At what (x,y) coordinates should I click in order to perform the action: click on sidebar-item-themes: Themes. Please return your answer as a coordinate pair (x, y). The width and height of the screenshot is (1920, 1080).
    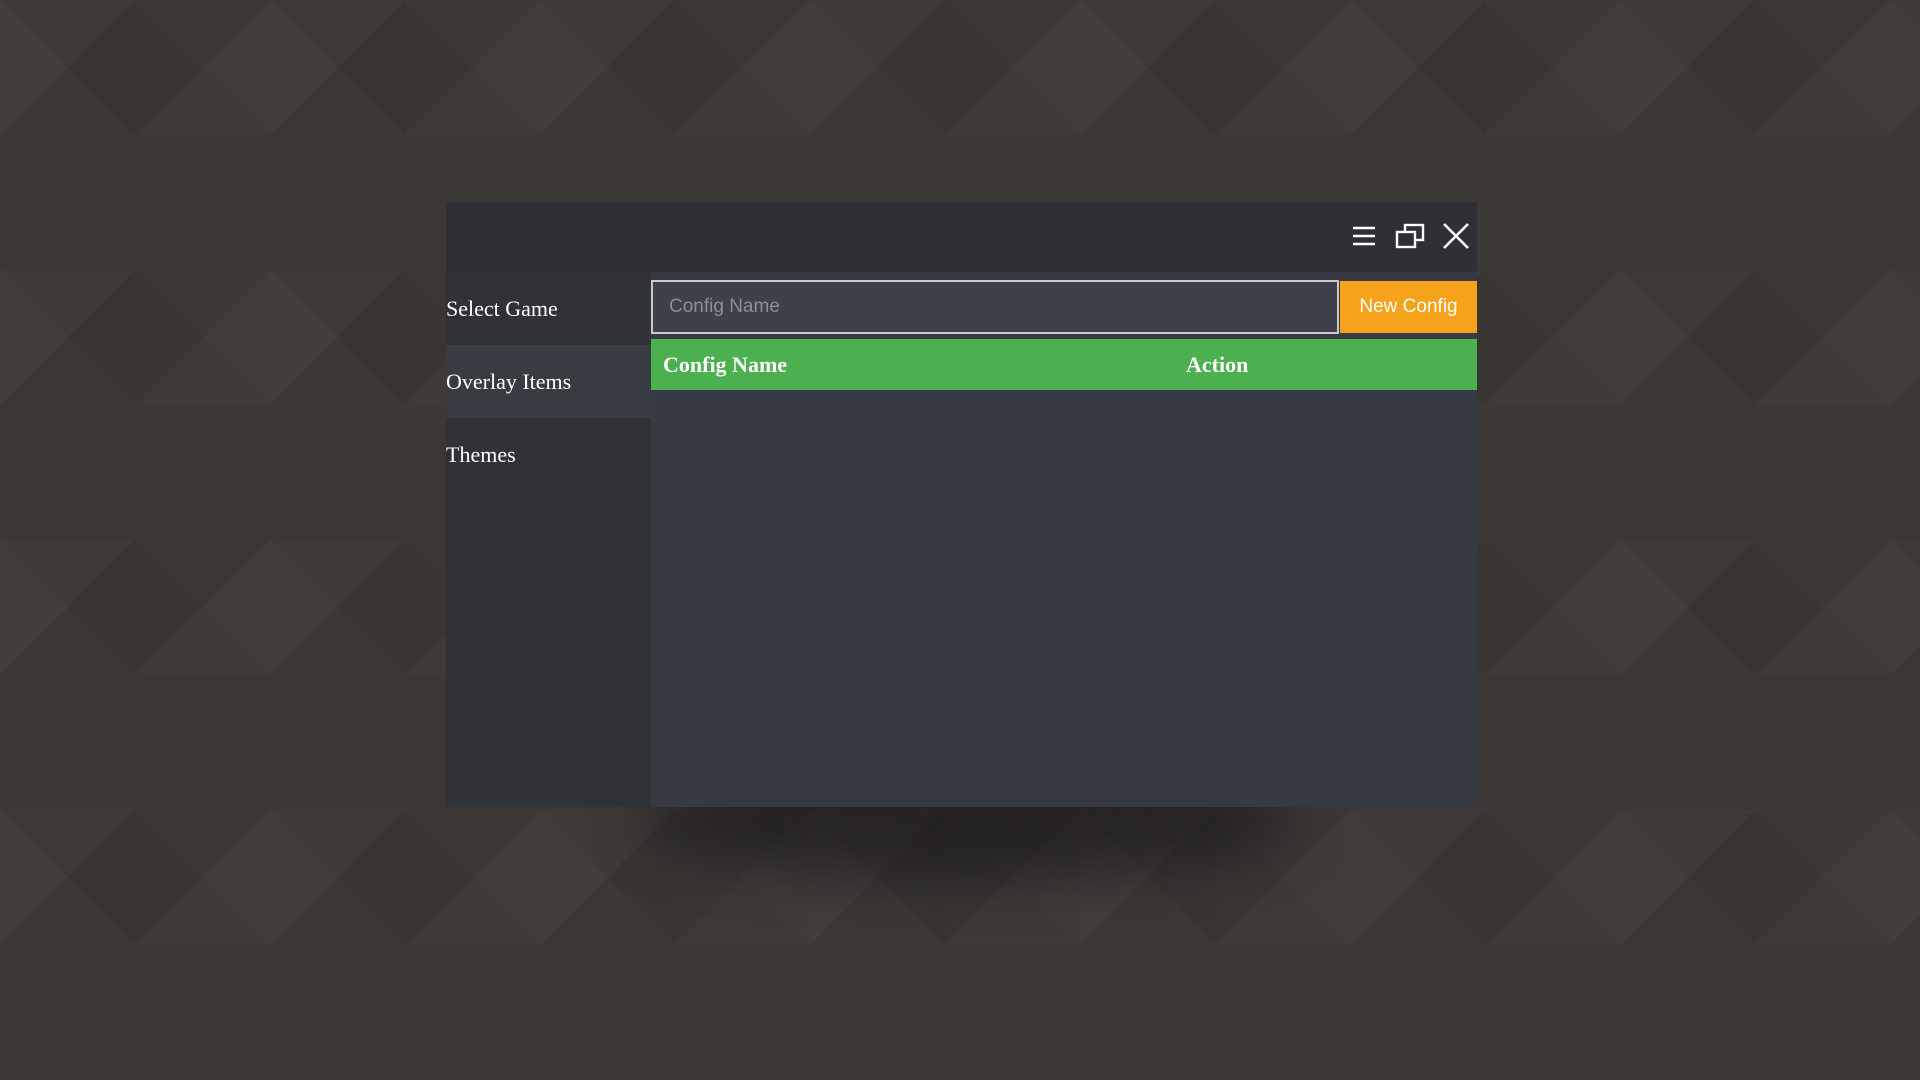
    Looking at the image, I should click on (548, 454).